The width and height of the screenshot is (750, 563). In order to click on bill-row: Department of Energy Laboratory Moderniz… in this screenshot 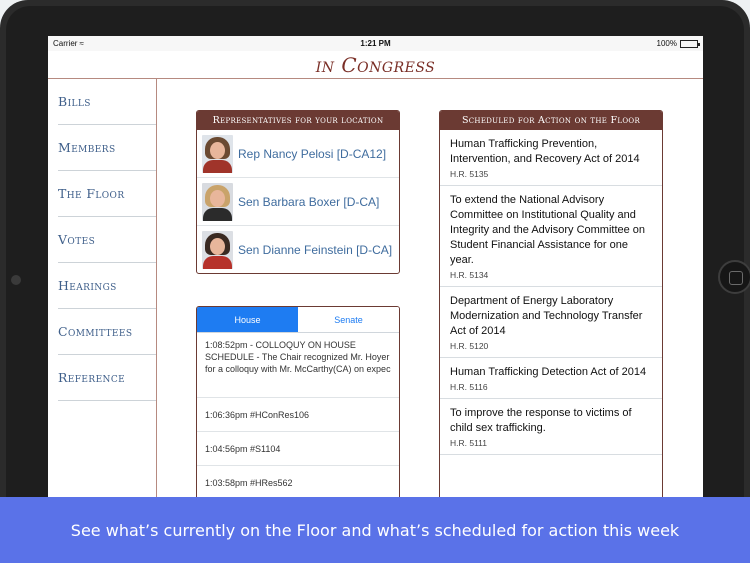, I will do `click(551, 322)`.